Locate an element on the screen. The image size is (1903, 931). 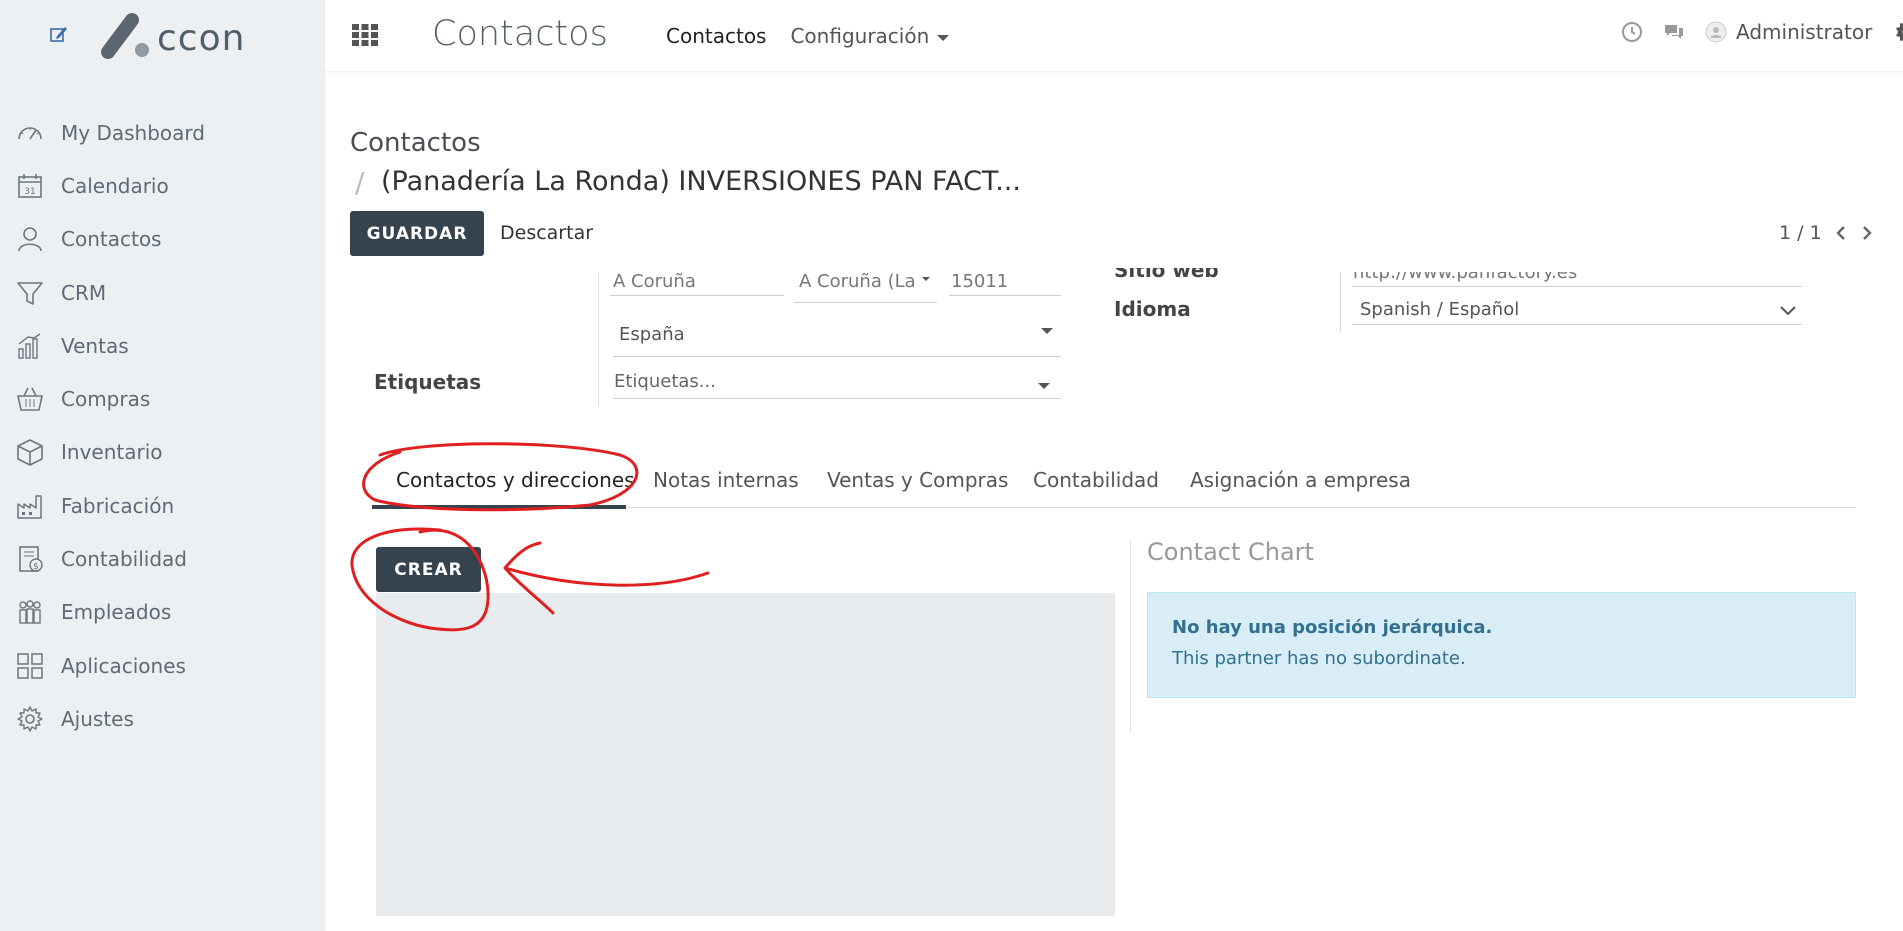
tab-accounting: Contabilidad is located at coordinates (1096, 480).